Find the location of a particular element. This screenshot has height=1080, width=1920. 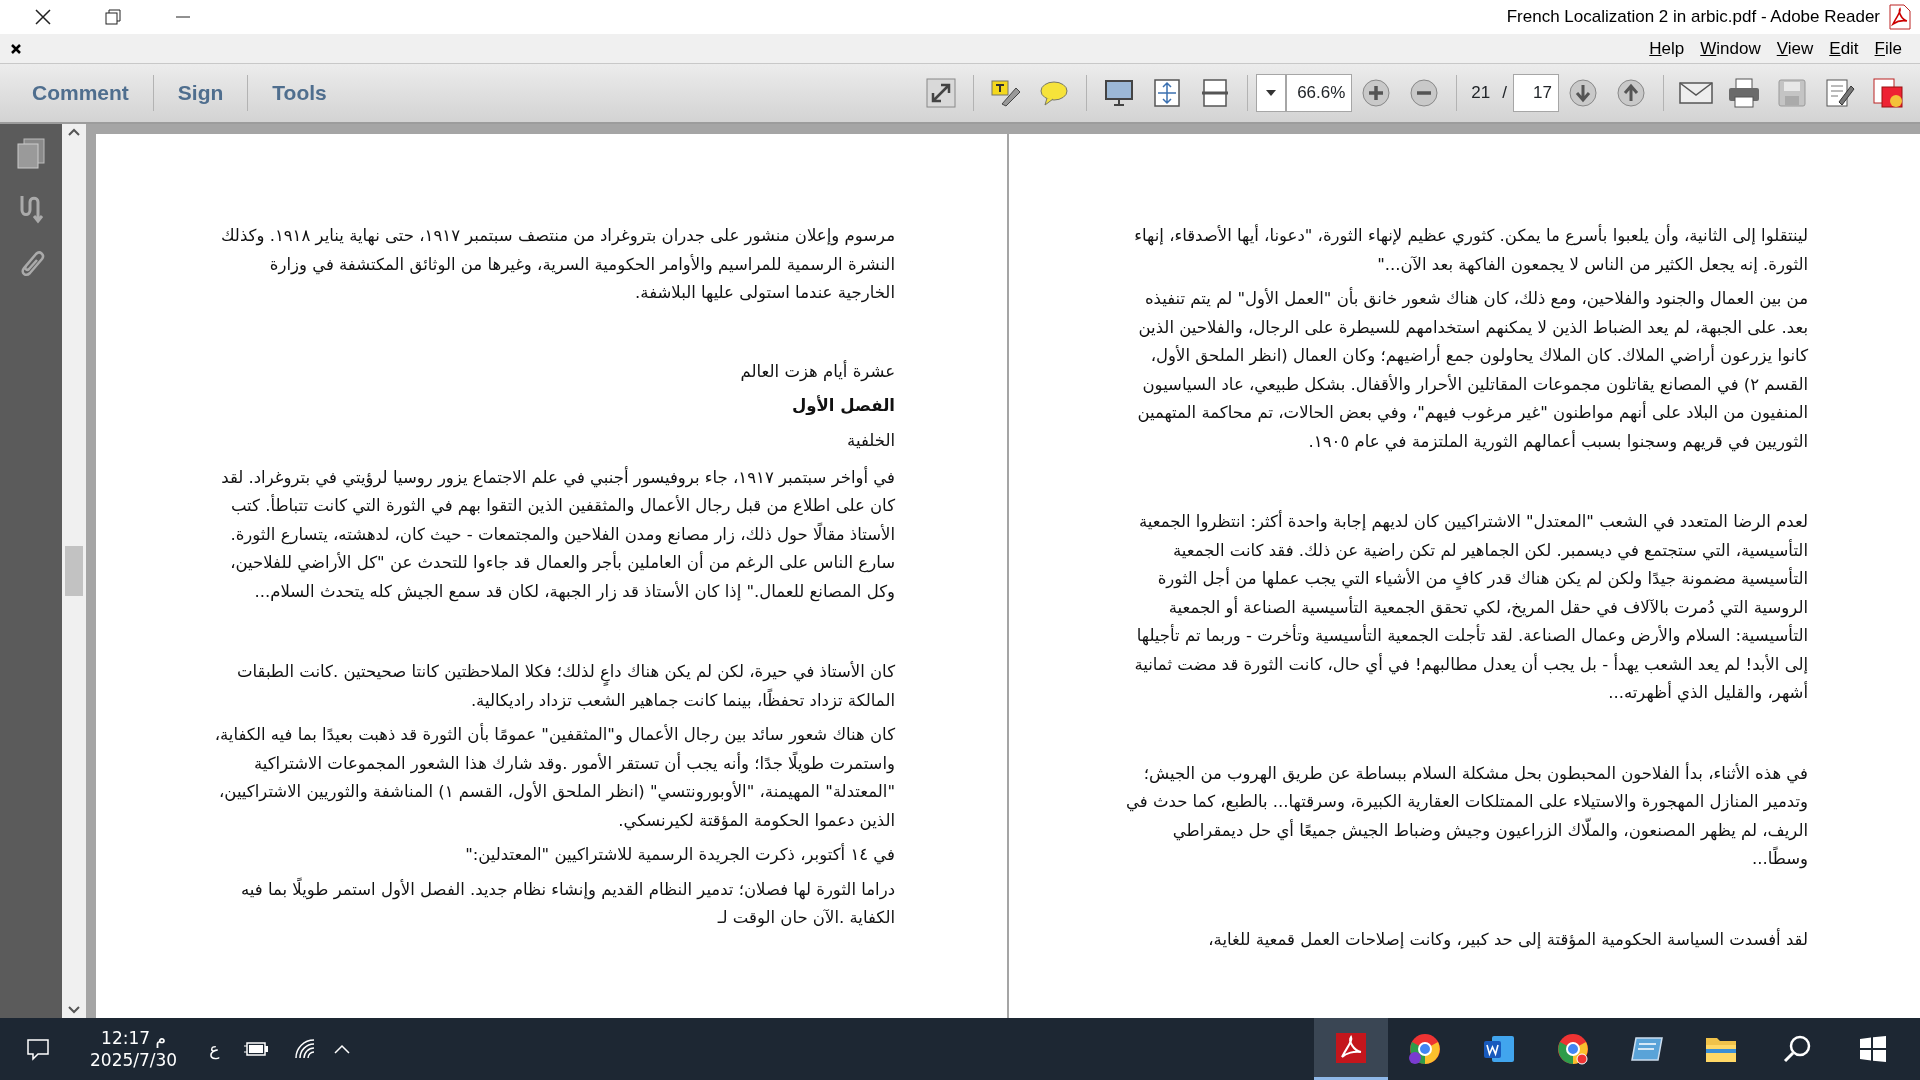

pdf-icon is located at coordinates (1900, 17).